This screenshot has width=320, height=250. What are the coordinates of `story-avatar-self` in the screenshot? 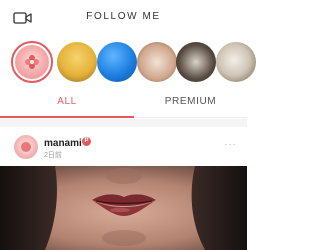 It's located at (32, 62).